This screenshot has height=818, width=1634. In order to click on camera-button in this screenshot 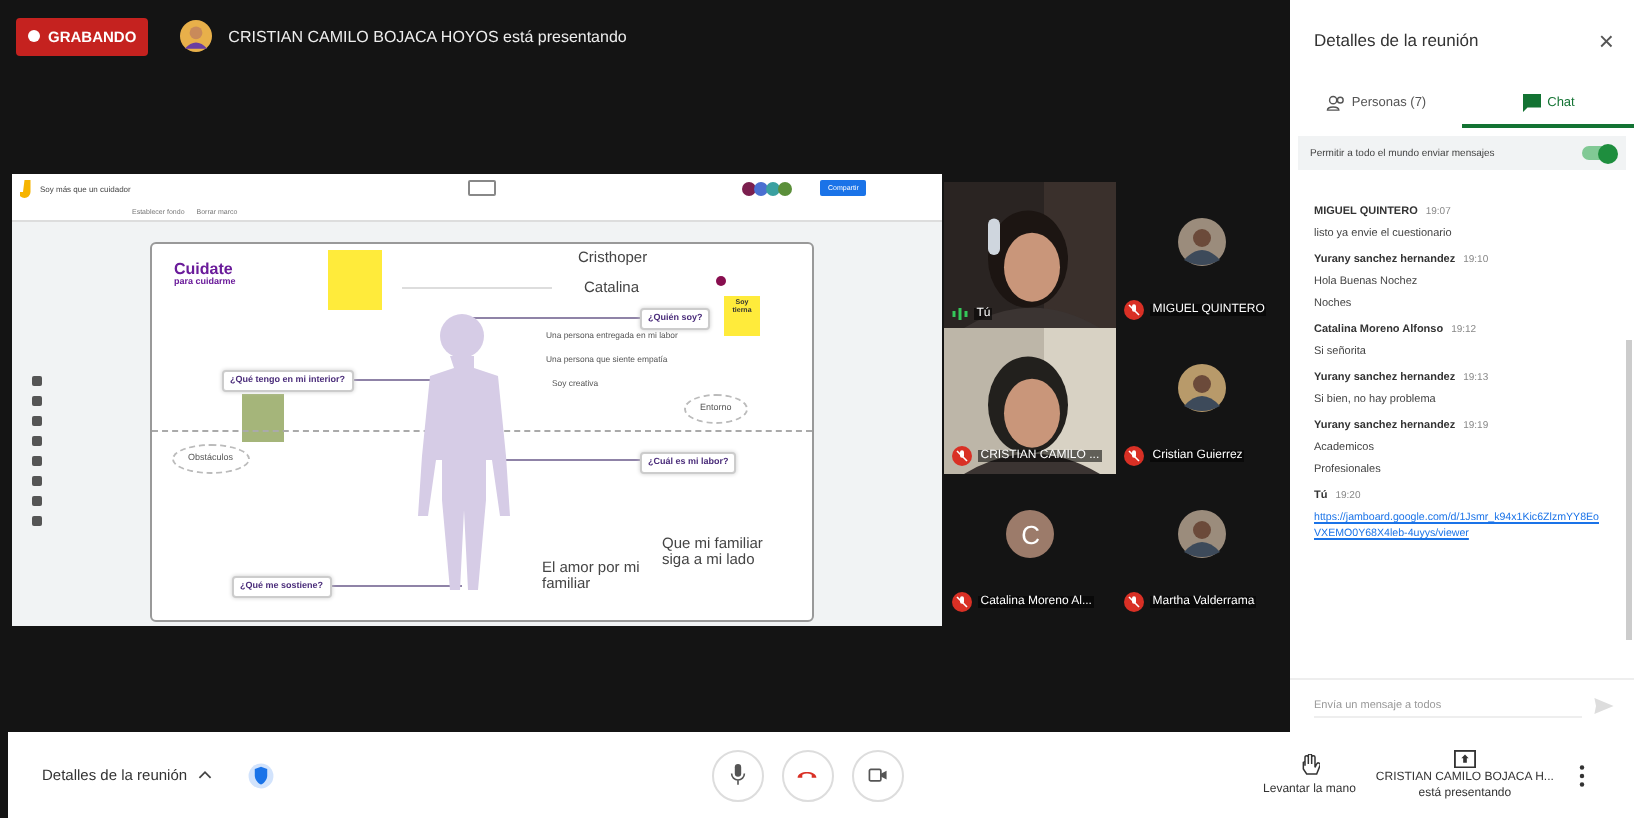, I will do `click(877, 775)`.